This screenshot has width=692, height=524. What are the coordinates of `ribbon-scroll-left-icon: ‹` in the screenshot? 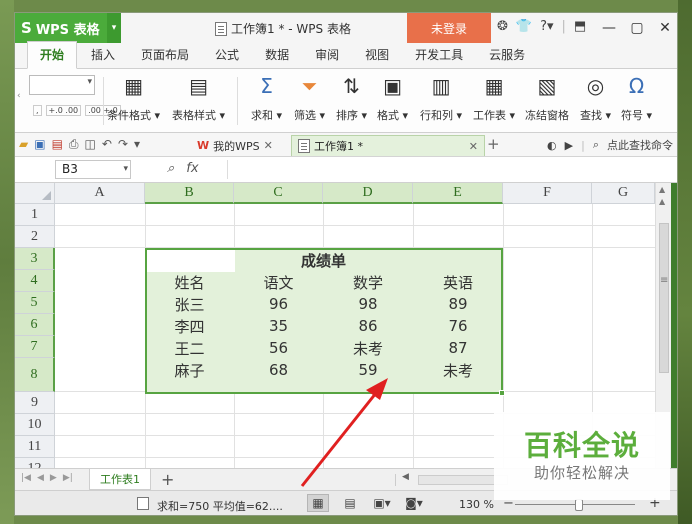 It's located at (19, 96).